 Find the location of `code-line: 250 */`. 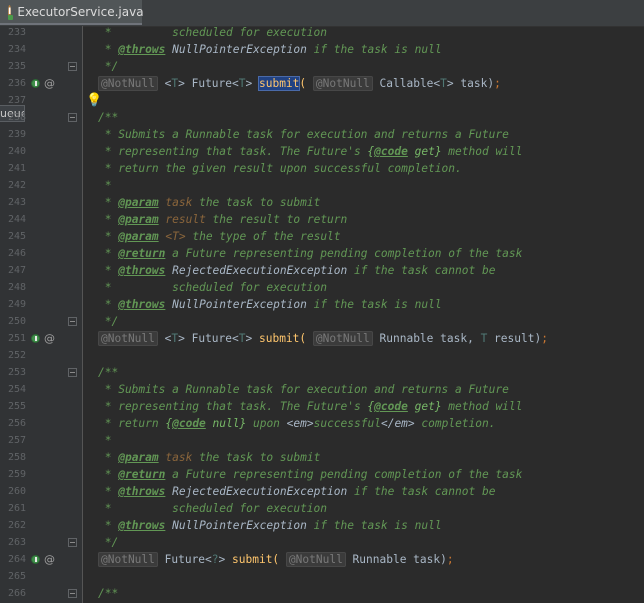

code-line: 250 */ is located at coordinates (322, 321).